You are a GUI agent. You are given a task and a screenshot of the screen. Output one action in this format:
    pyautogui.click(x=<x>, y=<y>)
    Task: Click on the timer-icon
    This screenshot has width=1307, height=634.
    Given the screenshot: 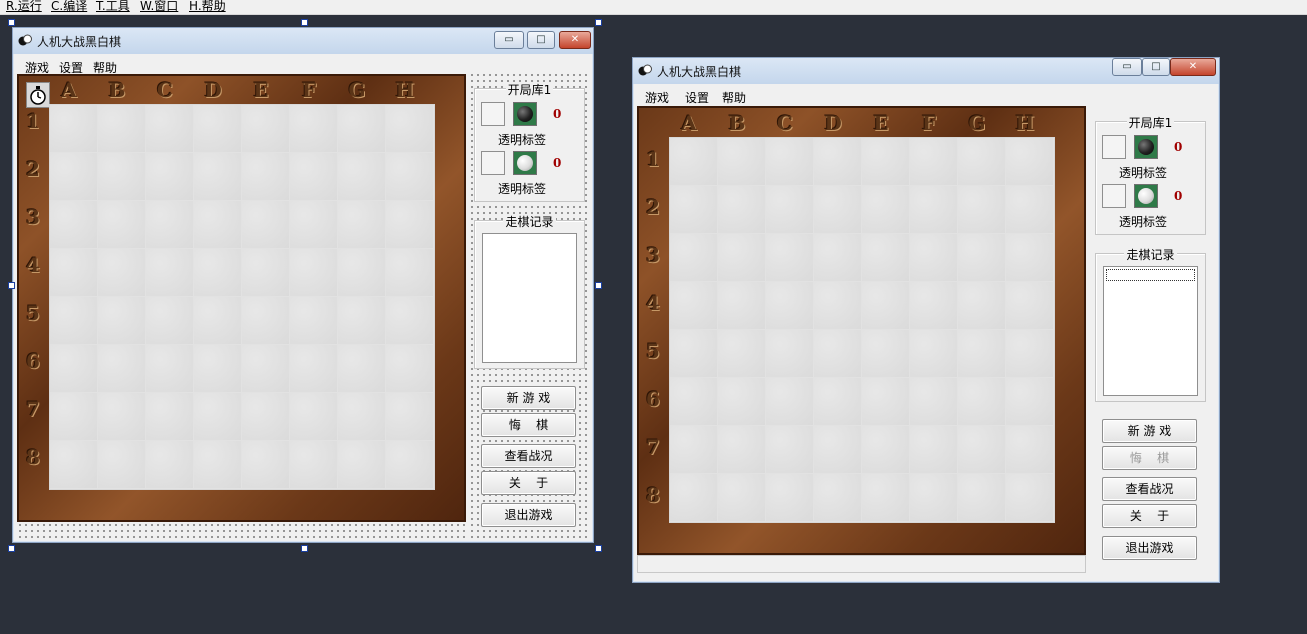 What is the action you would take?
    pyautogui.click(x=38, y=95)
    